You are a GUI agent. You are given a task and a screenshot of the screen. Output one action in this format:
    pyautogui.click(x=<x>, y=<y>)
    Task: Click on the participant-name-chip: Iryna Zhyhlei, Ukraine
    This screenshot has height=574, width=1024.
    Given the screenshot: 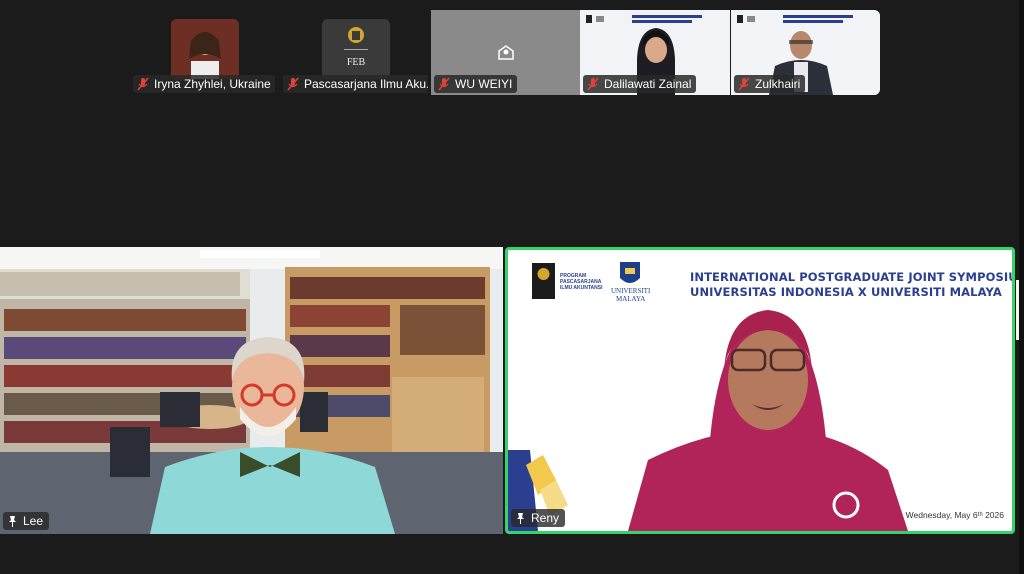 What is the action you would take?
    pyautogui.click(x=204, y=84)
    